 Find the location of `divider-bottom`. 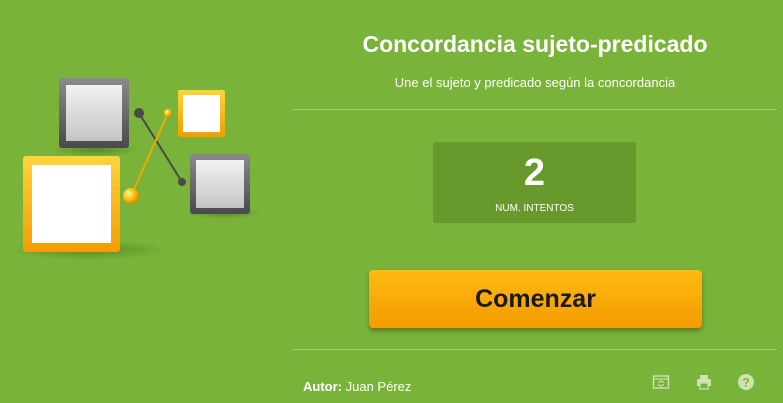

divider-bottom is located at coordinates (535, 349).